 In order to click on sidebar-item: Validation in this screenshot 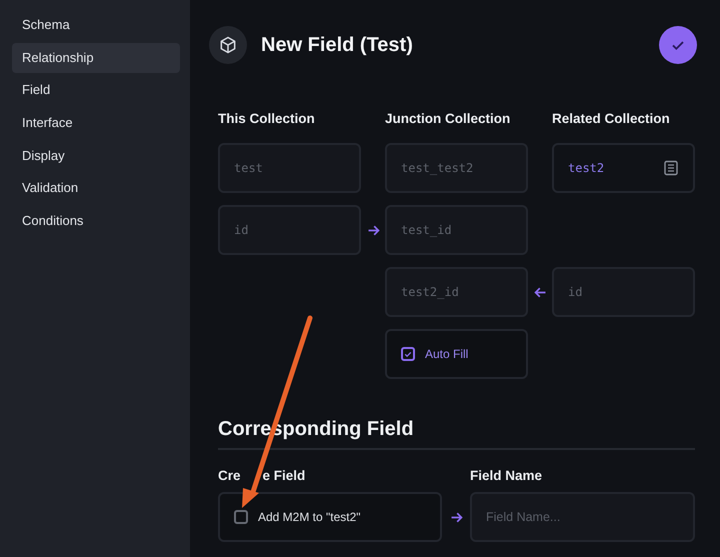, I will do `click(96, 188)`.